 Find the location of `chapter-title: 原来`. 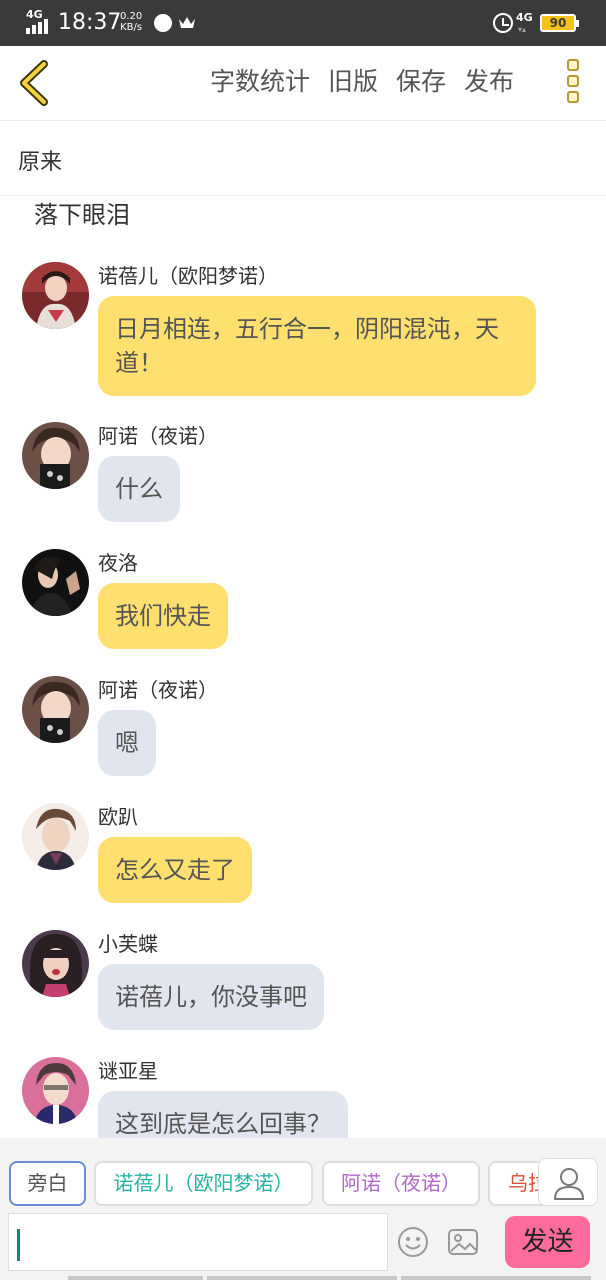

chapter-title: 原来 is located at coordinates (40, 162).